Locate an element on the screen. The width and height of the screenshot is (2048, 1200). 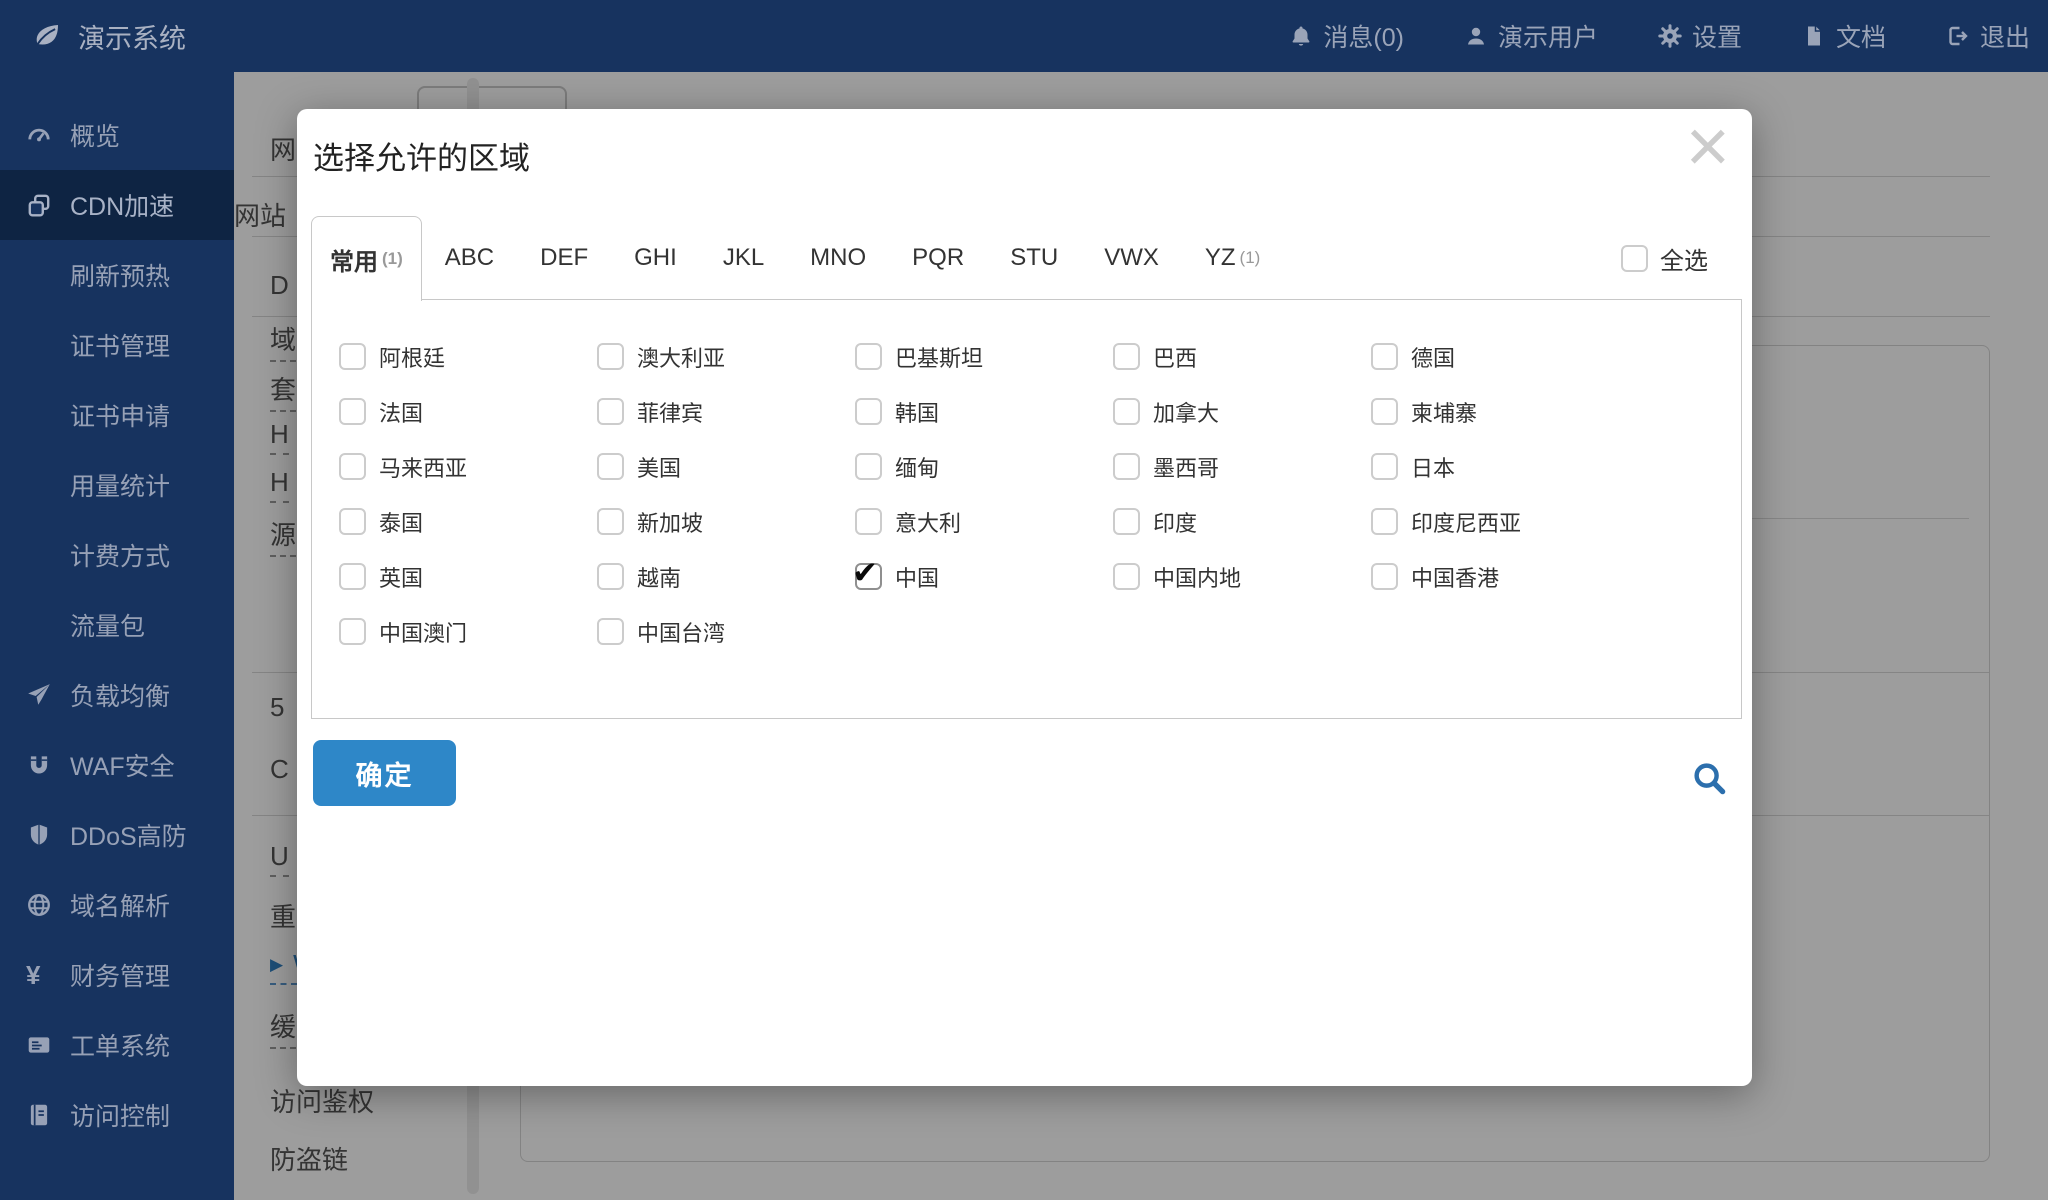
sidebar-item-3: 证书管理 is located at coordinates (117, 345).